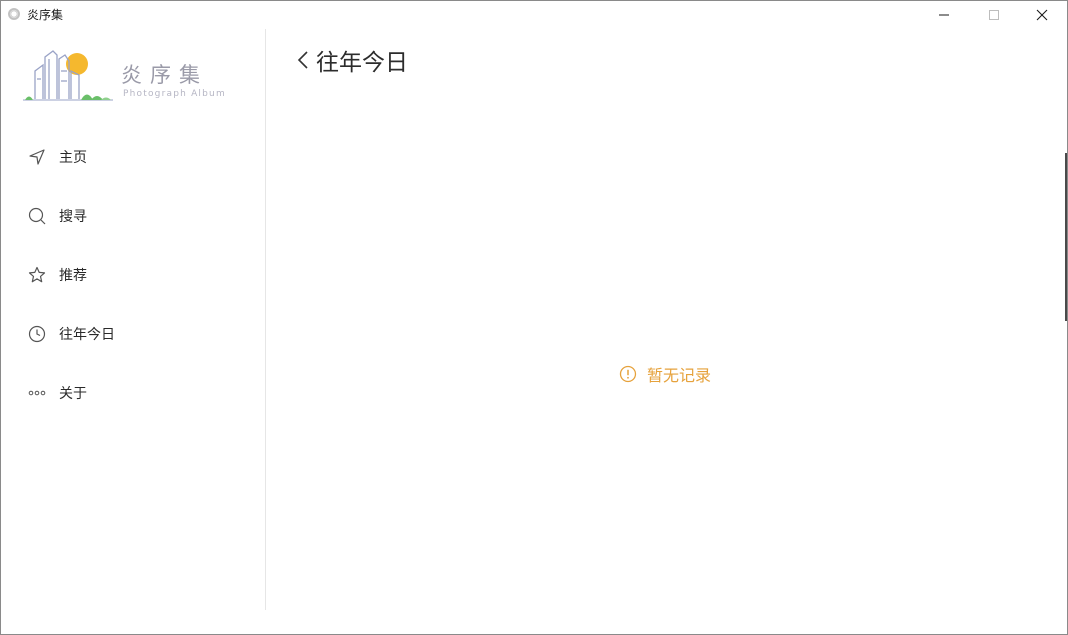  I want to click on logo-title: 炎序集, so click(164, 75).